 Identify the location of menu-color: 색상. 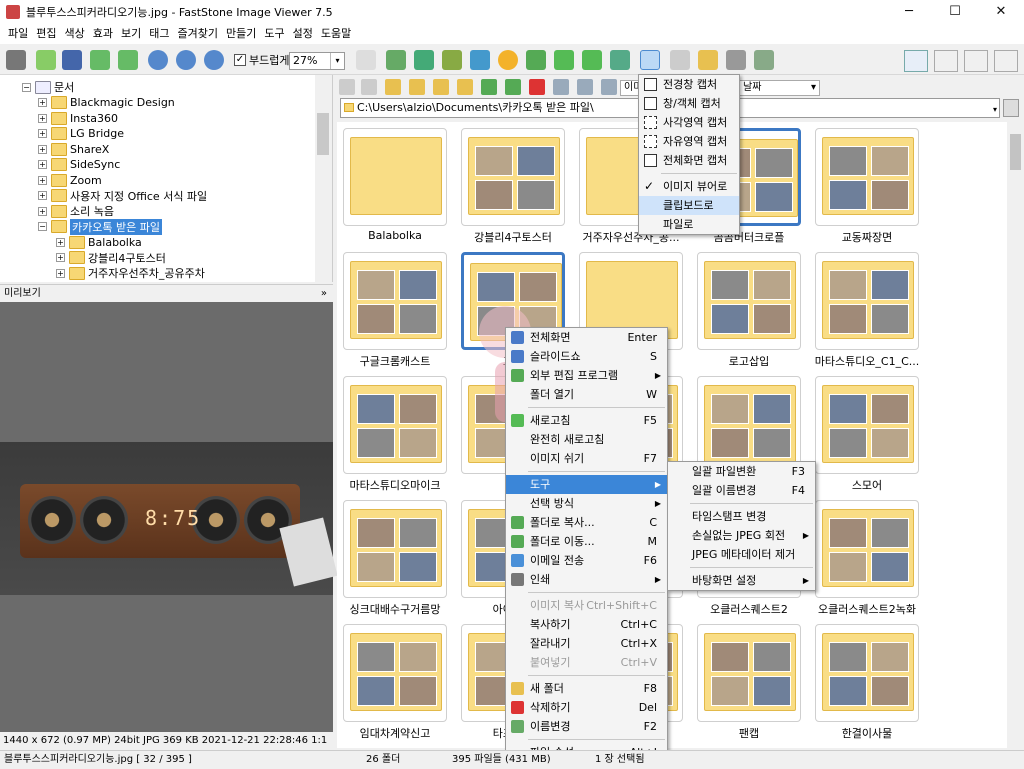
(75, 34).